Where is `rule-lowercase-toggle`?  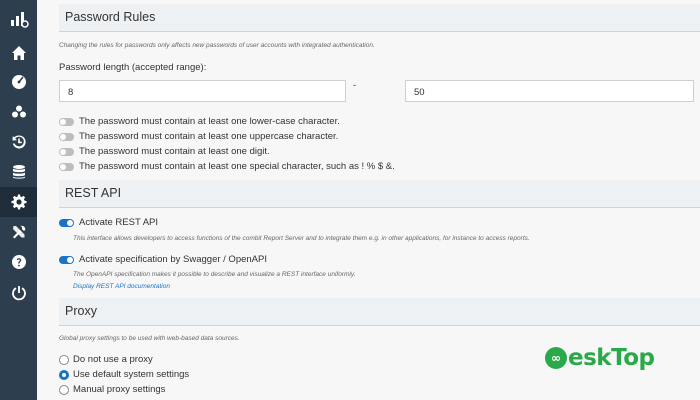
rule-lowercase-toggle is located at coordinates (66, 122).